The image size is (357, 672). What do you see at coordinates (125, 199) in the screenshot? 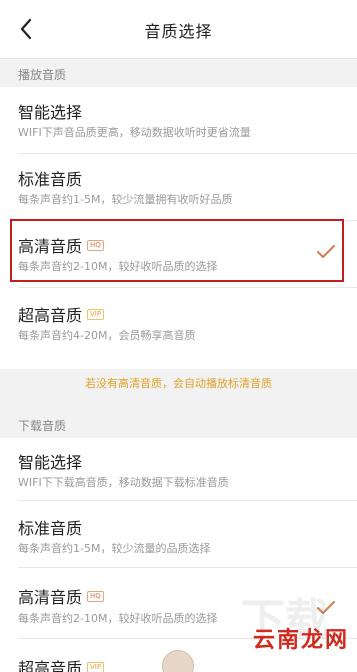
I see `option-subtitle: 每条声音约1-5M，较少流量拥有收听好品质` at bounding box center [125, 199].